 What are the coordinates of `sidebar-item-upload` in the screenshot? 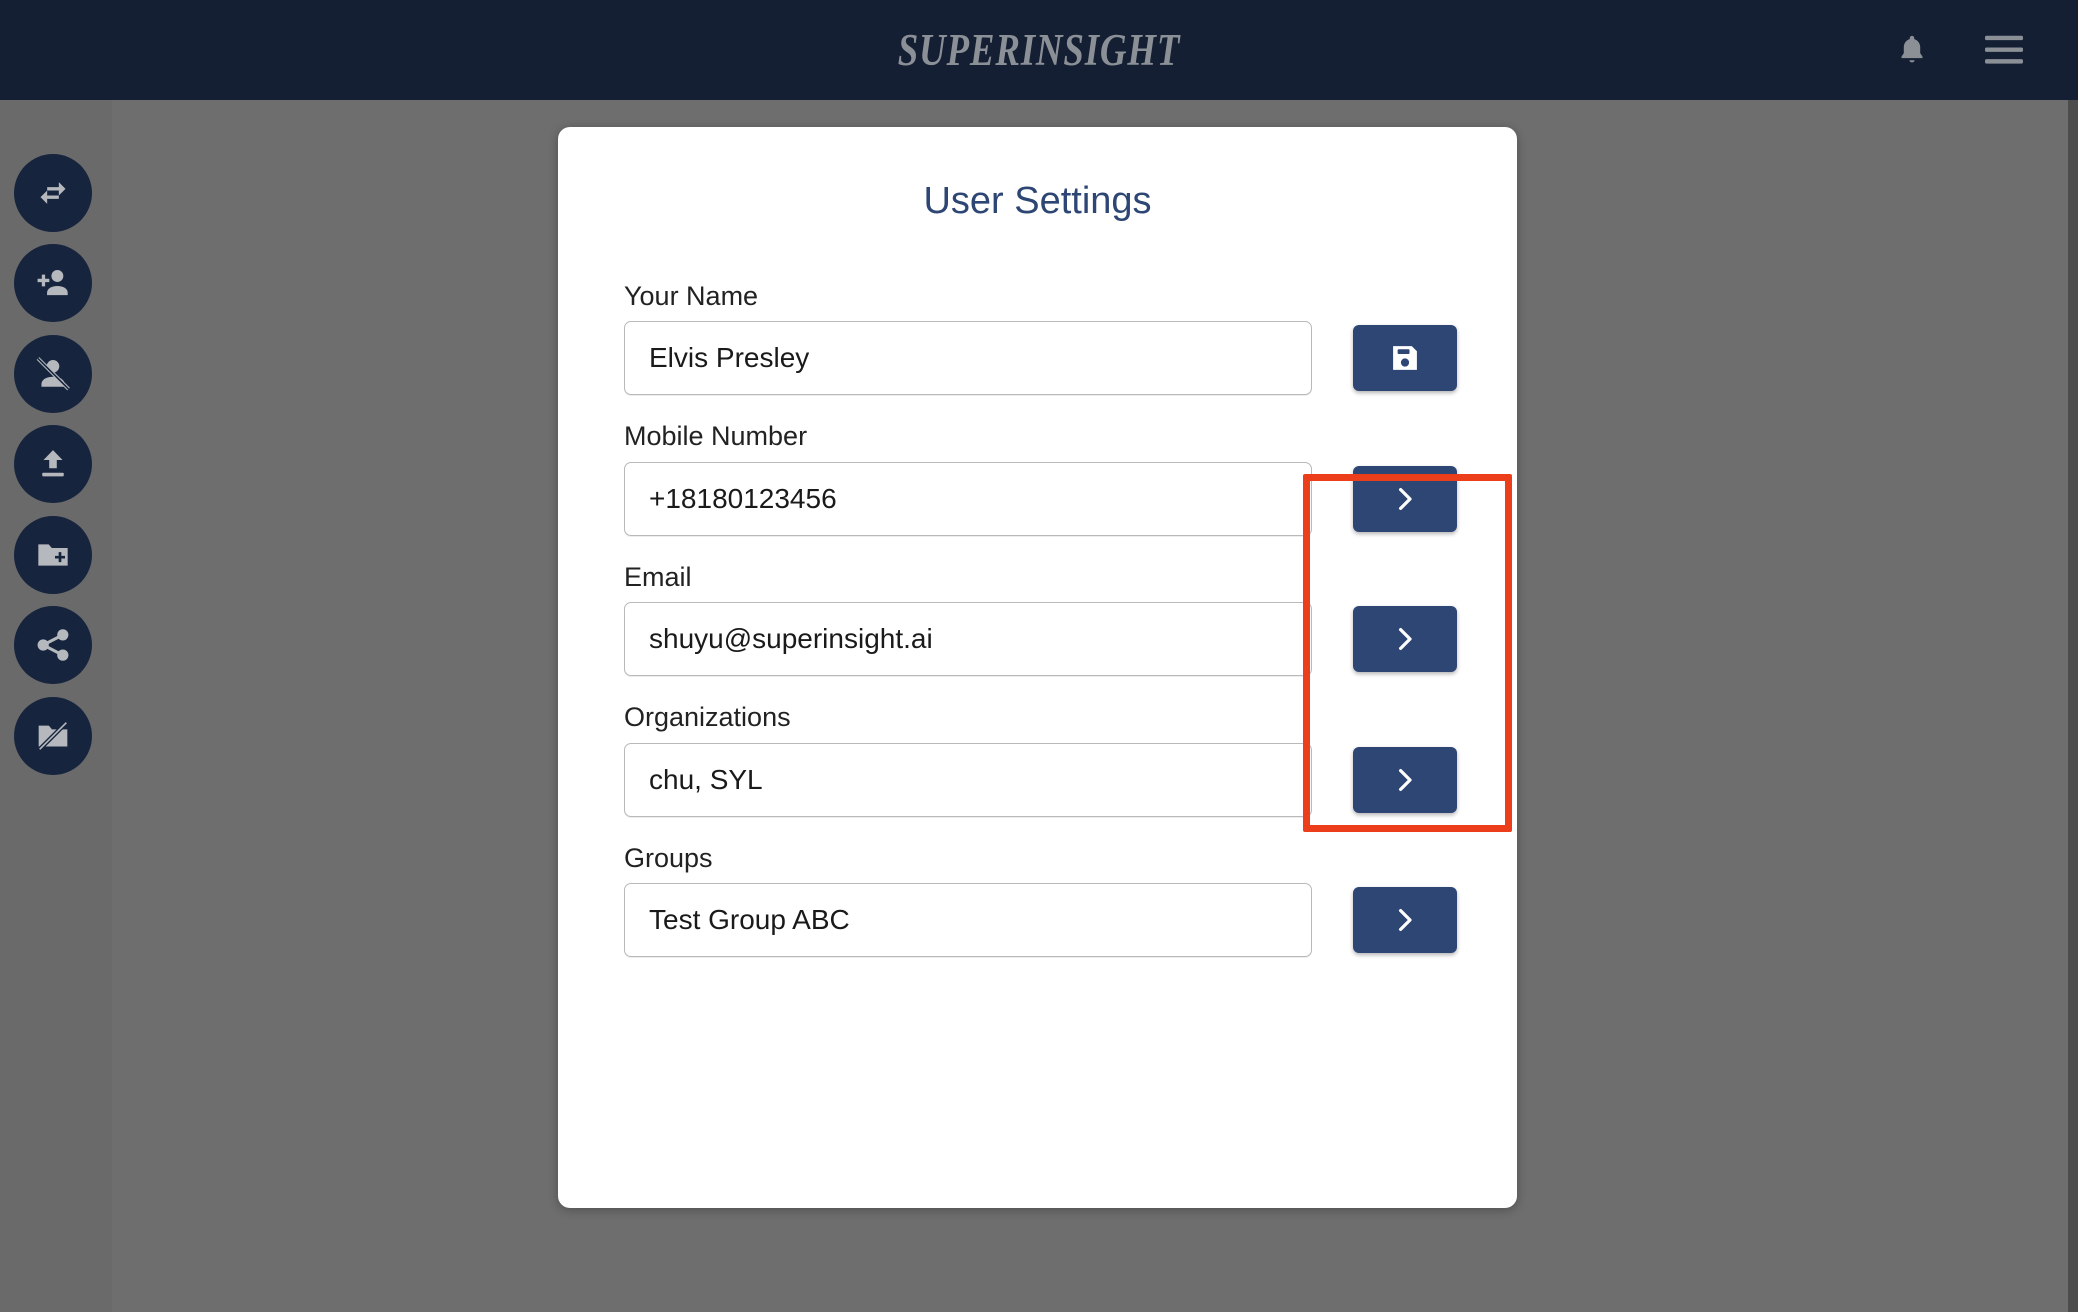 It's located at (53, 464).